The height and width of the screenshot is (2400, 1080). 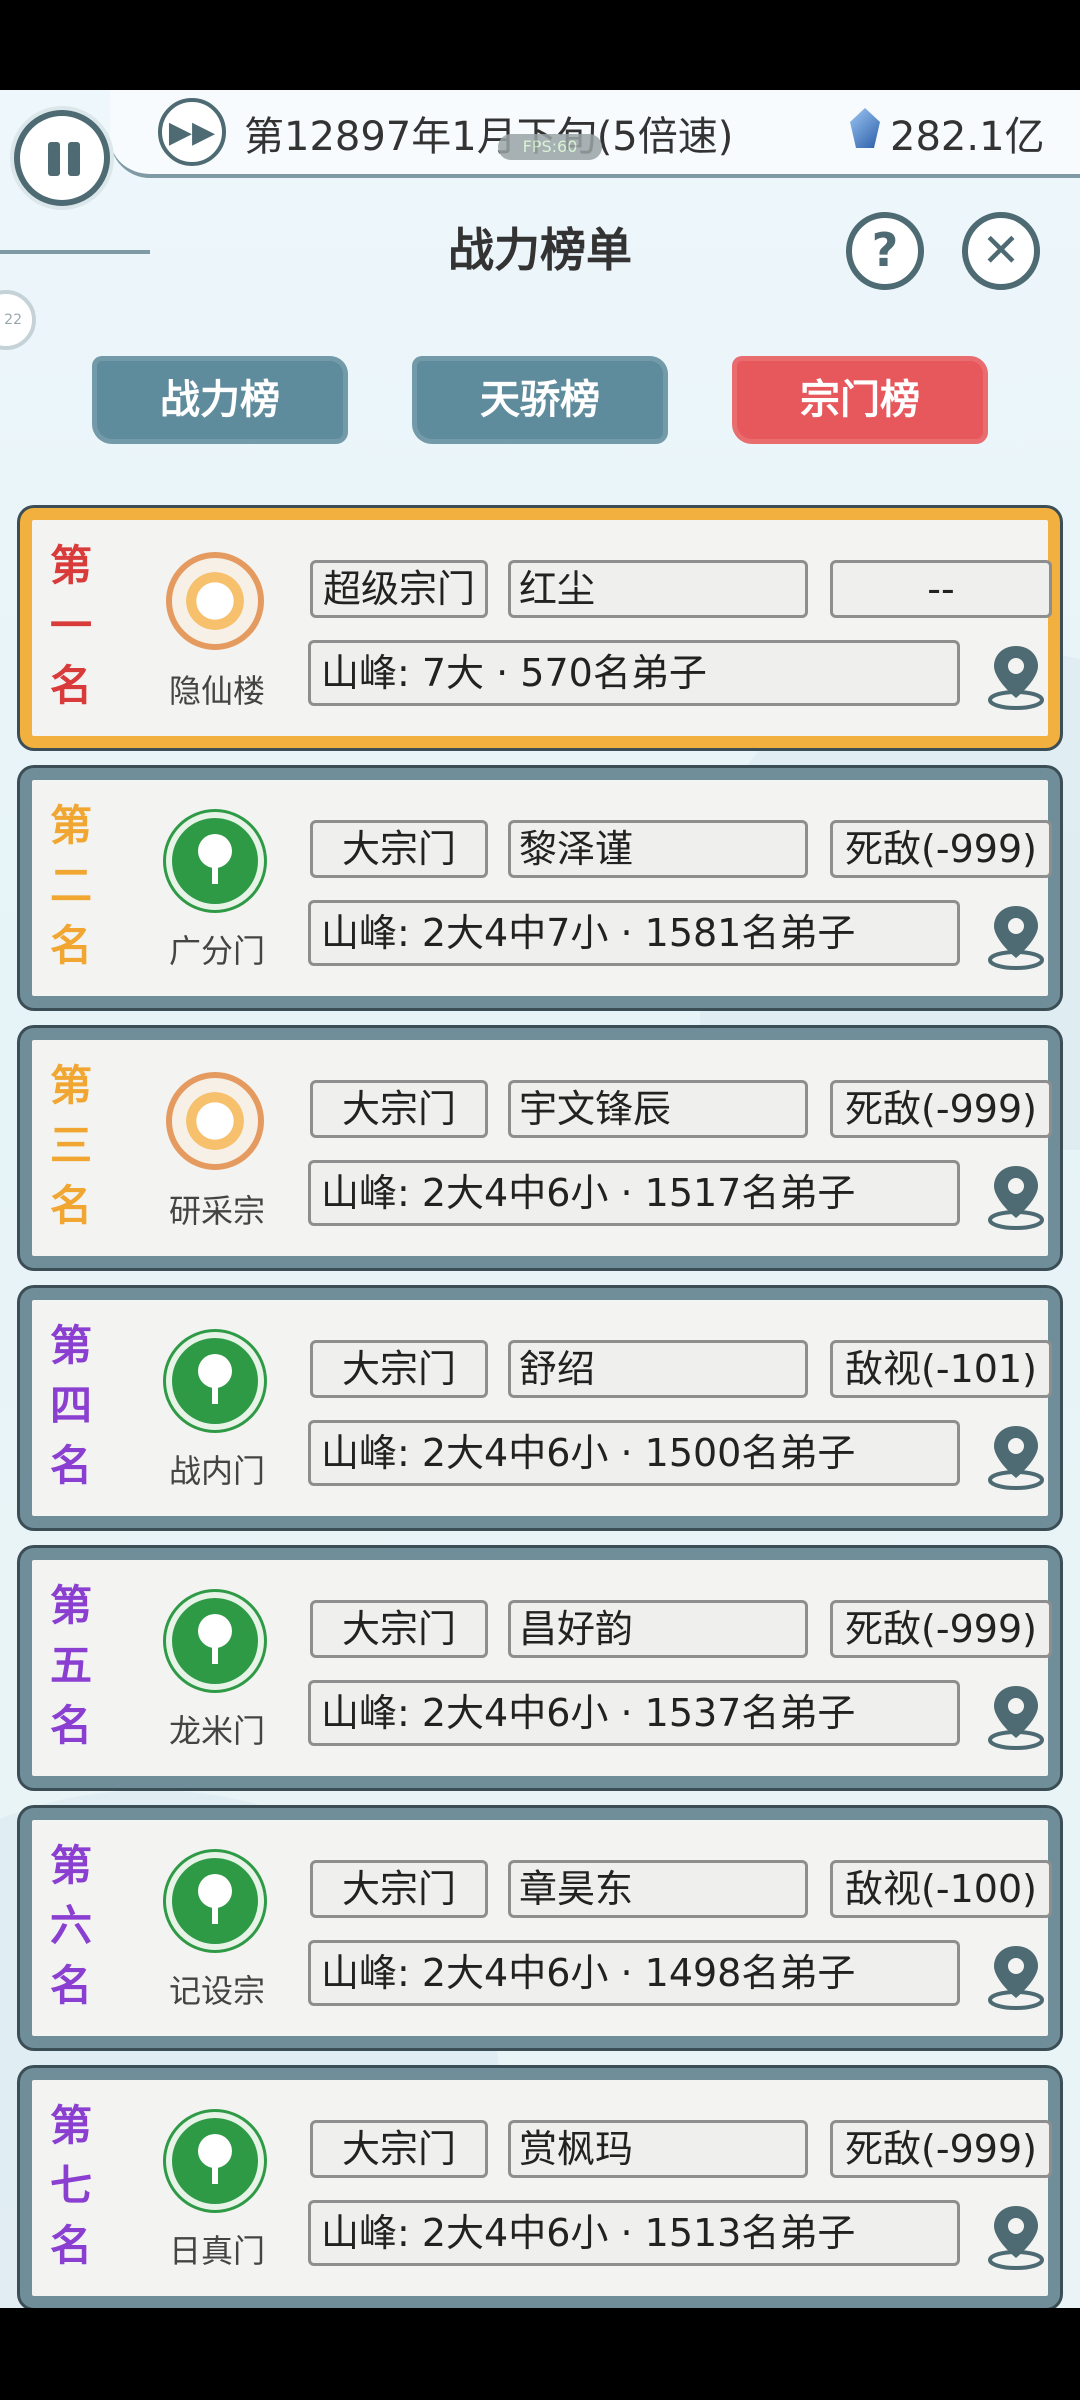 I want to click on sect-name: 战内门, so click(x=216, y=1471).